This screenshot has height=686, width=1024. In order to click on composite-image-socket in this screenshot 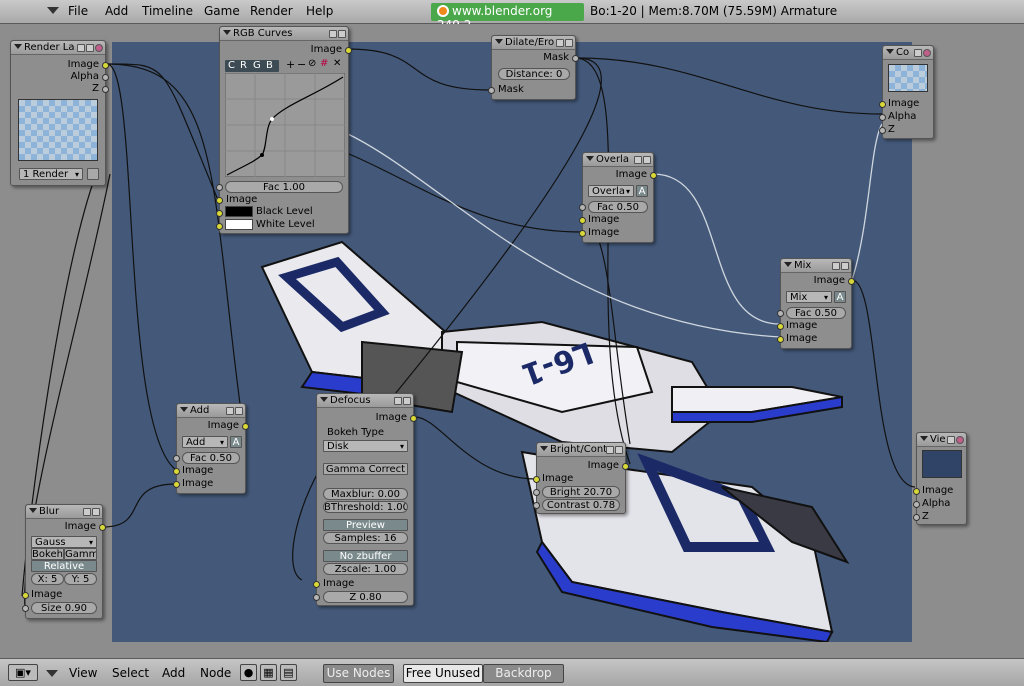, I will do `click(882, 104)`.